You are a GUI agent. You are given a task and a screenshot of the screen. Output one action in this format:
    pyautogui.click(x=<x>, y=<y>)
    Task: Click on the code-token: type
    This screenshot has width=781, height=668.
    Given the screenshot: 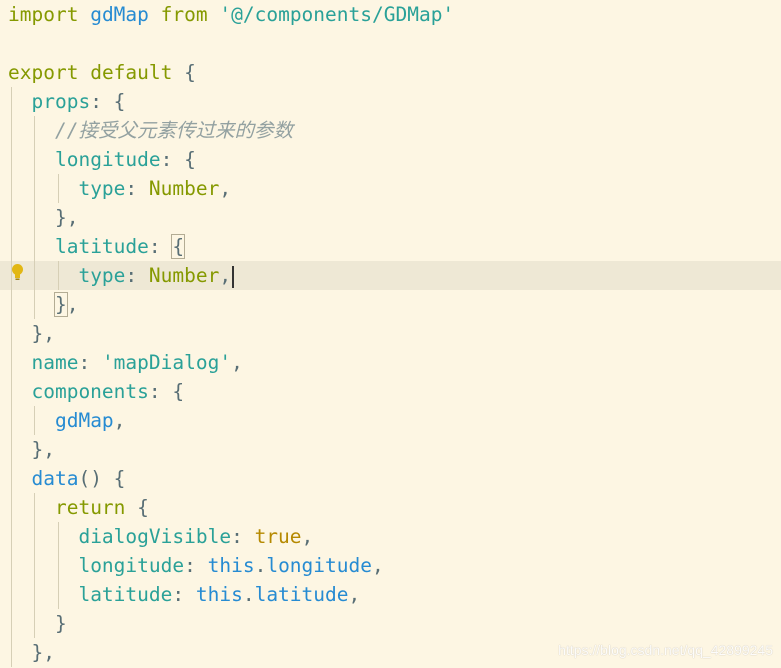 What is the action you would take?
    pyautogui.click(x=102, y=275)
    